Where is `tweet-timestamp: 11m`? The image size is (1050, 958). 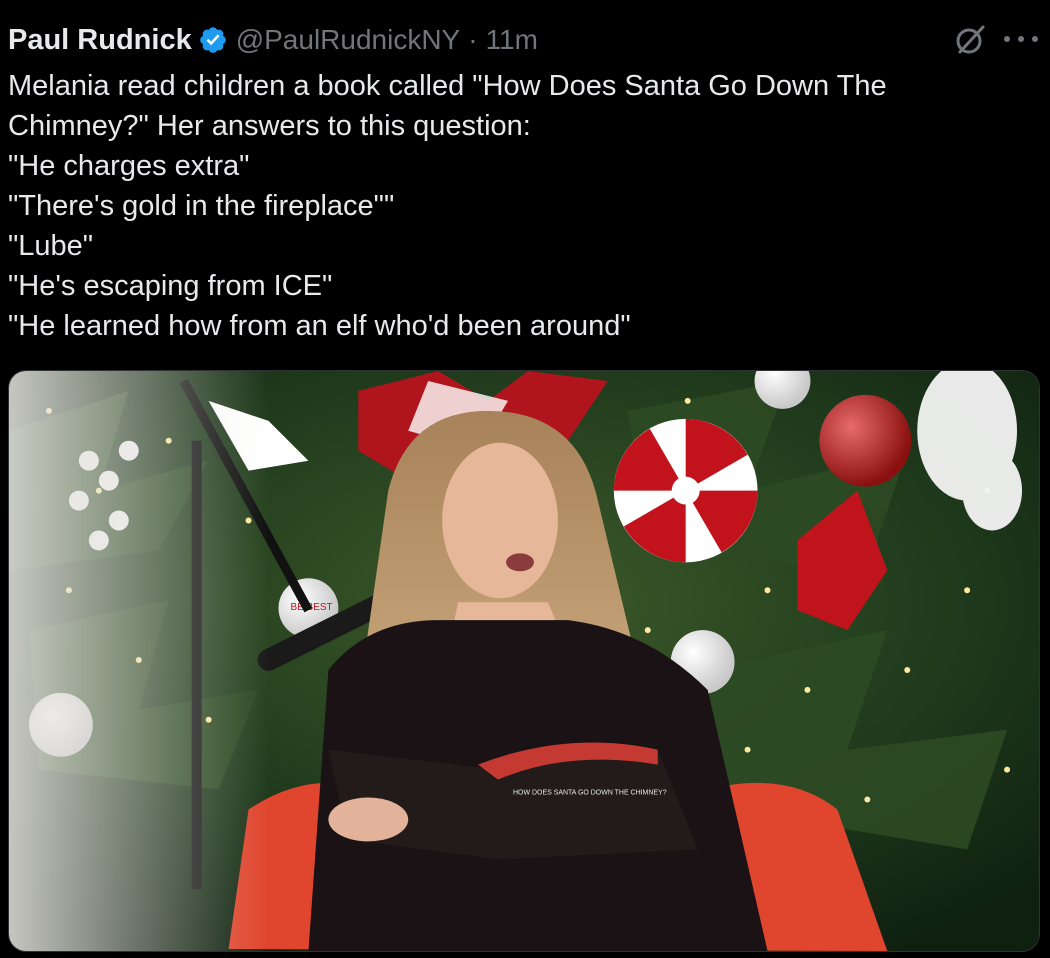 tweet-timestamp: 11m is located at coordinates (512, 40).